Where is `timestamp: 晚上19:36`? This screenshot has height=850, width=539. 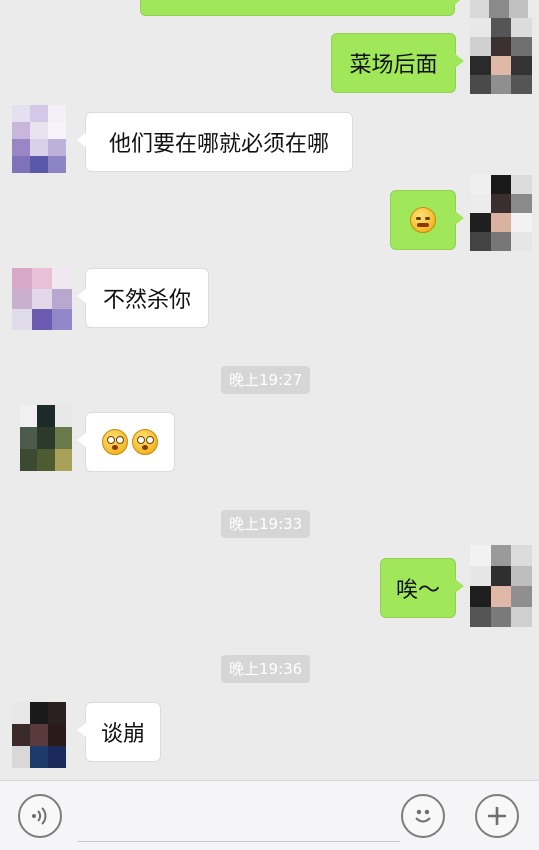
timestamp: 晚上19:36 is located at coordinates (266, 669).